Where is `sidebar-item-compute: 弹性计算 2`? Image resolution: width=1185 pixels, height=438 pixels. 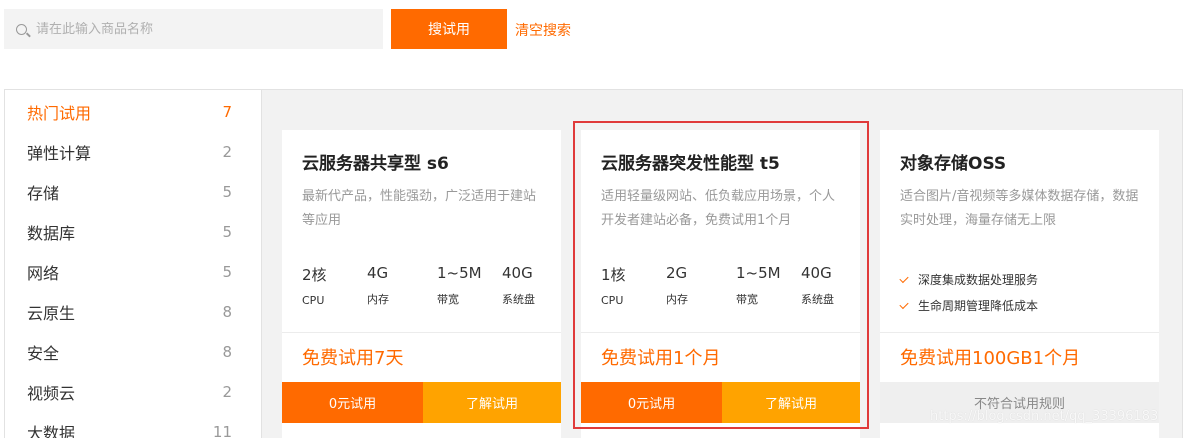
sidebar-item-compute: 弹性计算 2 is located at coordinates (129, 152).